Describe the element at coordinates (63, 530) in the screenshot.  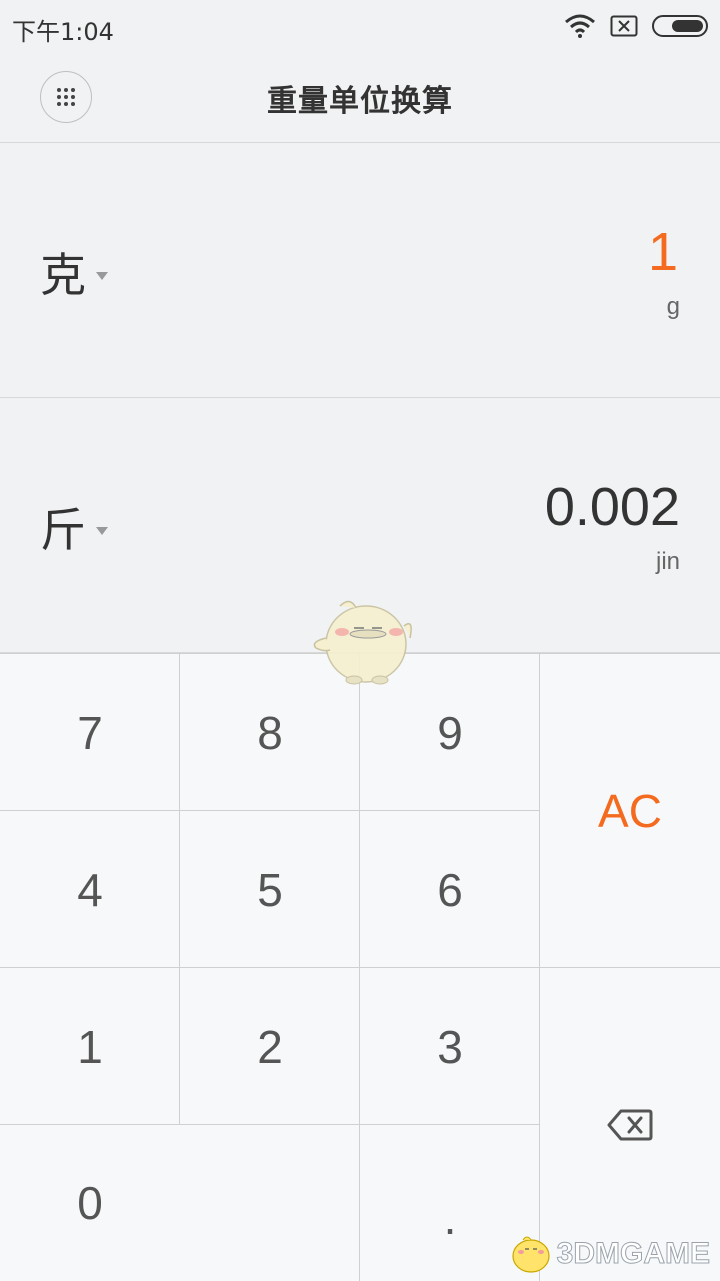
I see `to-unit-name: 斤` at that location.